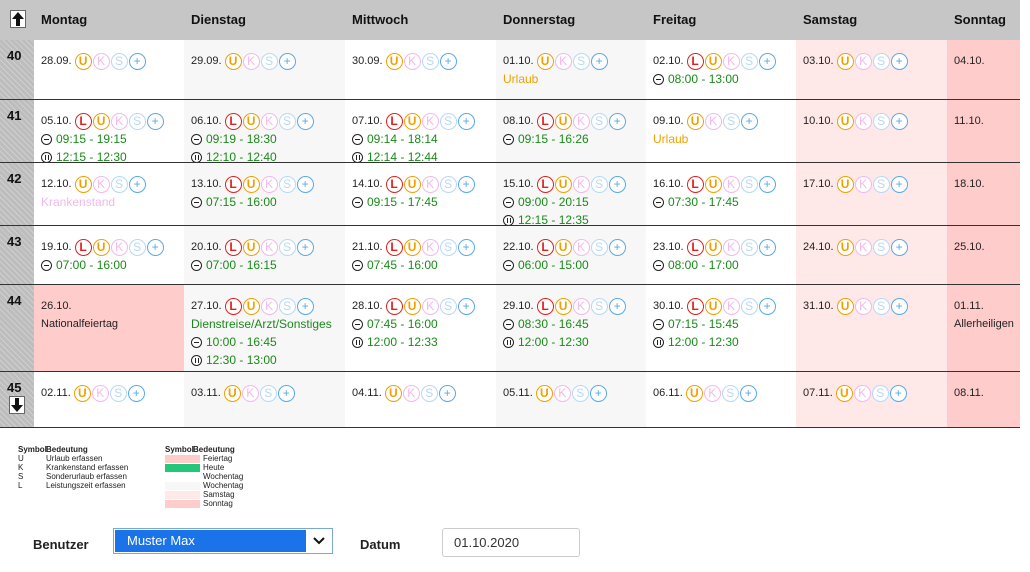 This screenshot has width=1030, height=572. Describe the element at coordinates (571, 328) in the screenshot. I see `day-cell: 29.10. L U K S +08:30 - 16:45 12:00 - 12:30` at that location.